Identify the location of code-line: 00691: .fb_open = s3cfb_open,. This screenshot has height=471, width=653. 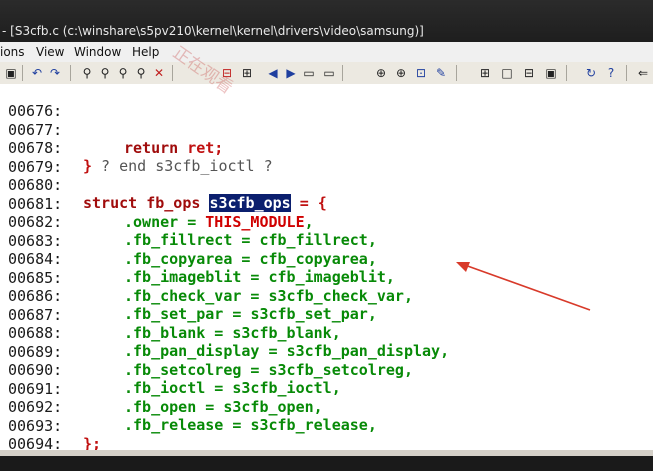
(165, 397).